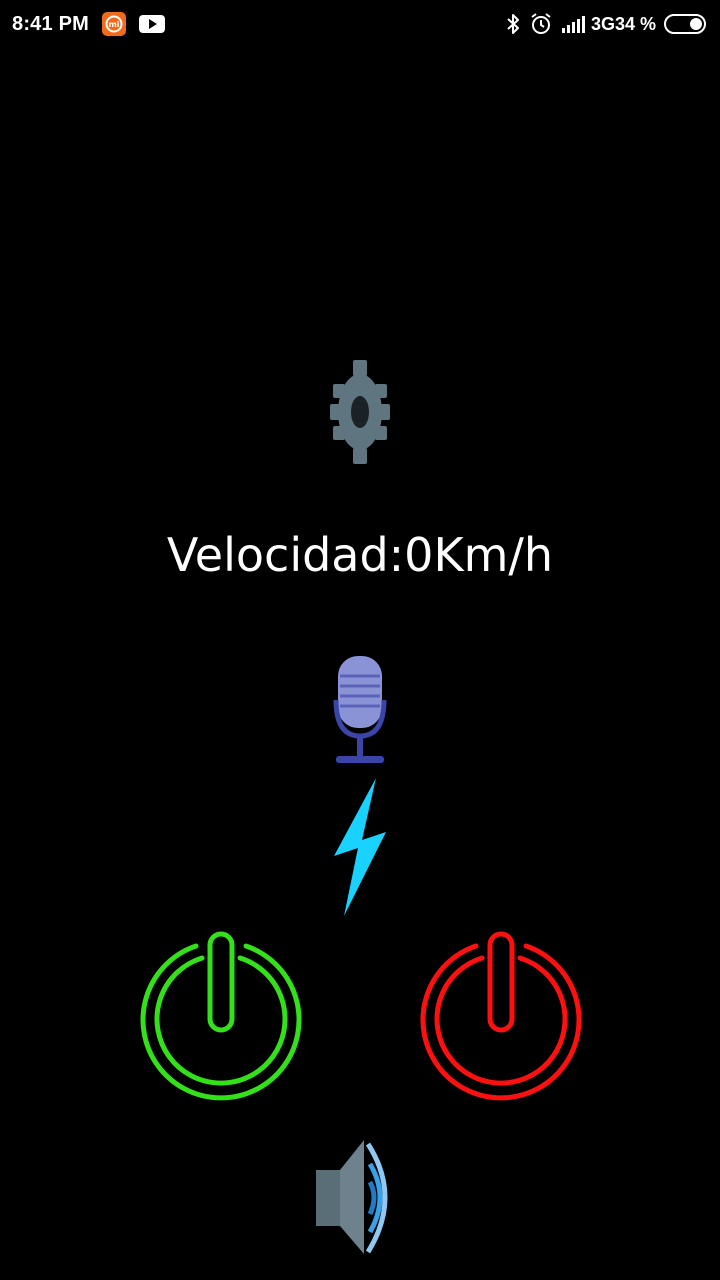 The image size is (720, 1280). I want to click on status-time: 8:41 PM, so click(50, 23).